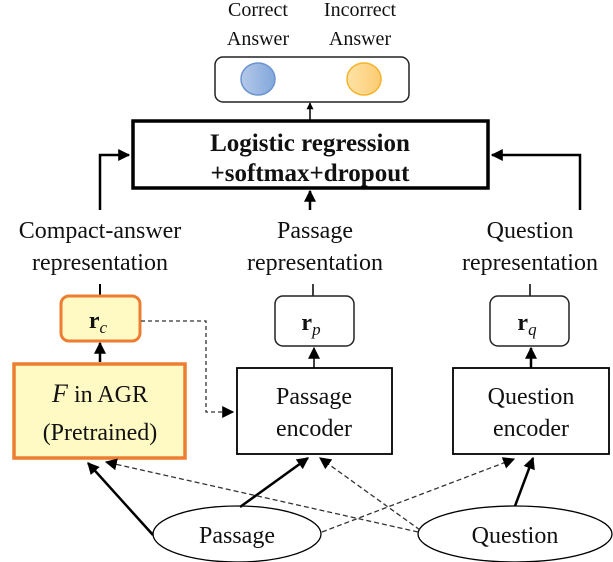 The image size is (613, 562). Describe the element at coordinates (100, 433) in the screenshot. I see `agr-module-label-line2: (Pretrained)` at that location.